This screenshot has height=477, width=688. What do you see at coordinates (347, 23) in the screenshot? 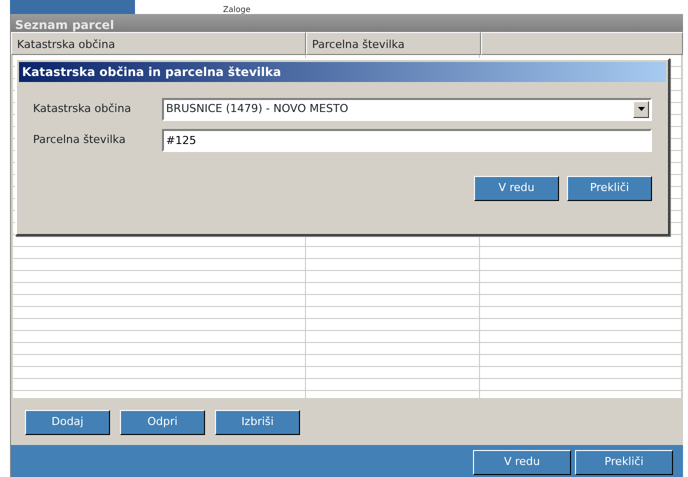
I see `window-title: Seznam parcel` at bounding box center [347, 23].